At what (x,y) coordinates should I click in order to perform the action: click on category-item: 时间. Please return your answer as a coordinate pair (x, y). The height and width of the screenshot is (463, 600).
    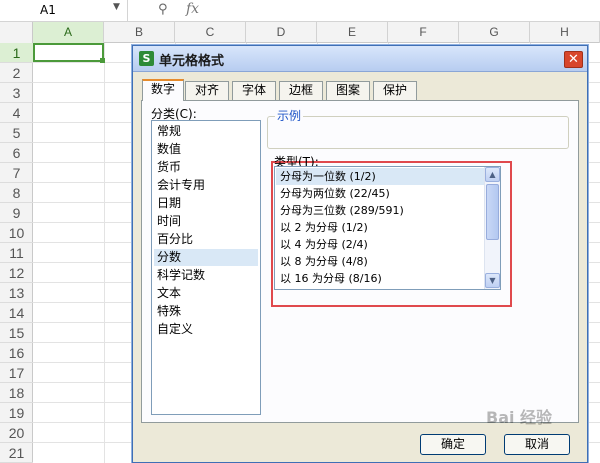
    Looking at the image, I should click on (206, 221).